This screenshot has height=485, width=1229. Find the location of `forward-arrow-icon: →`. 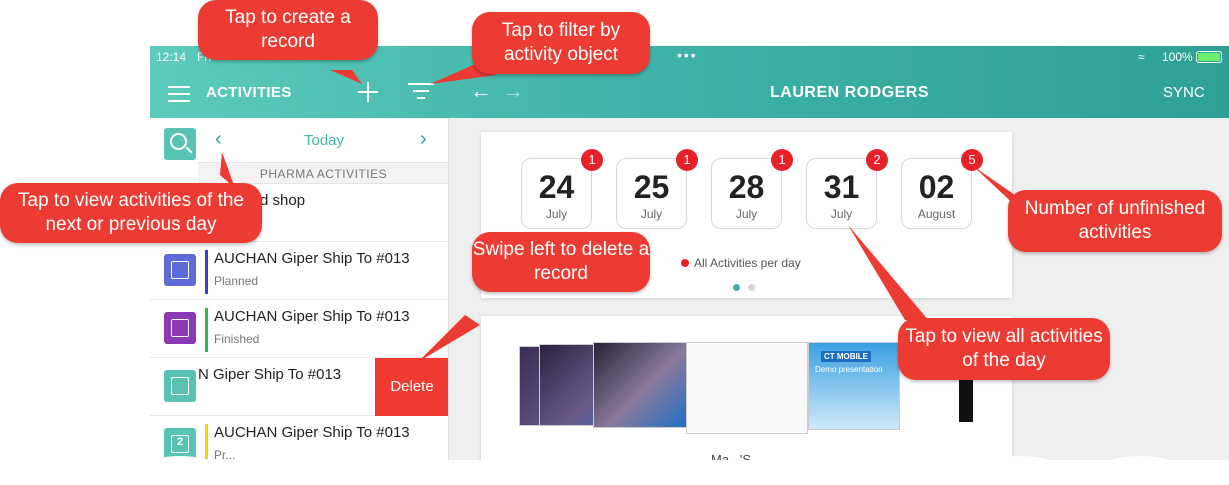

forward-arrow-icon: → is located at coordinates (513, 91).